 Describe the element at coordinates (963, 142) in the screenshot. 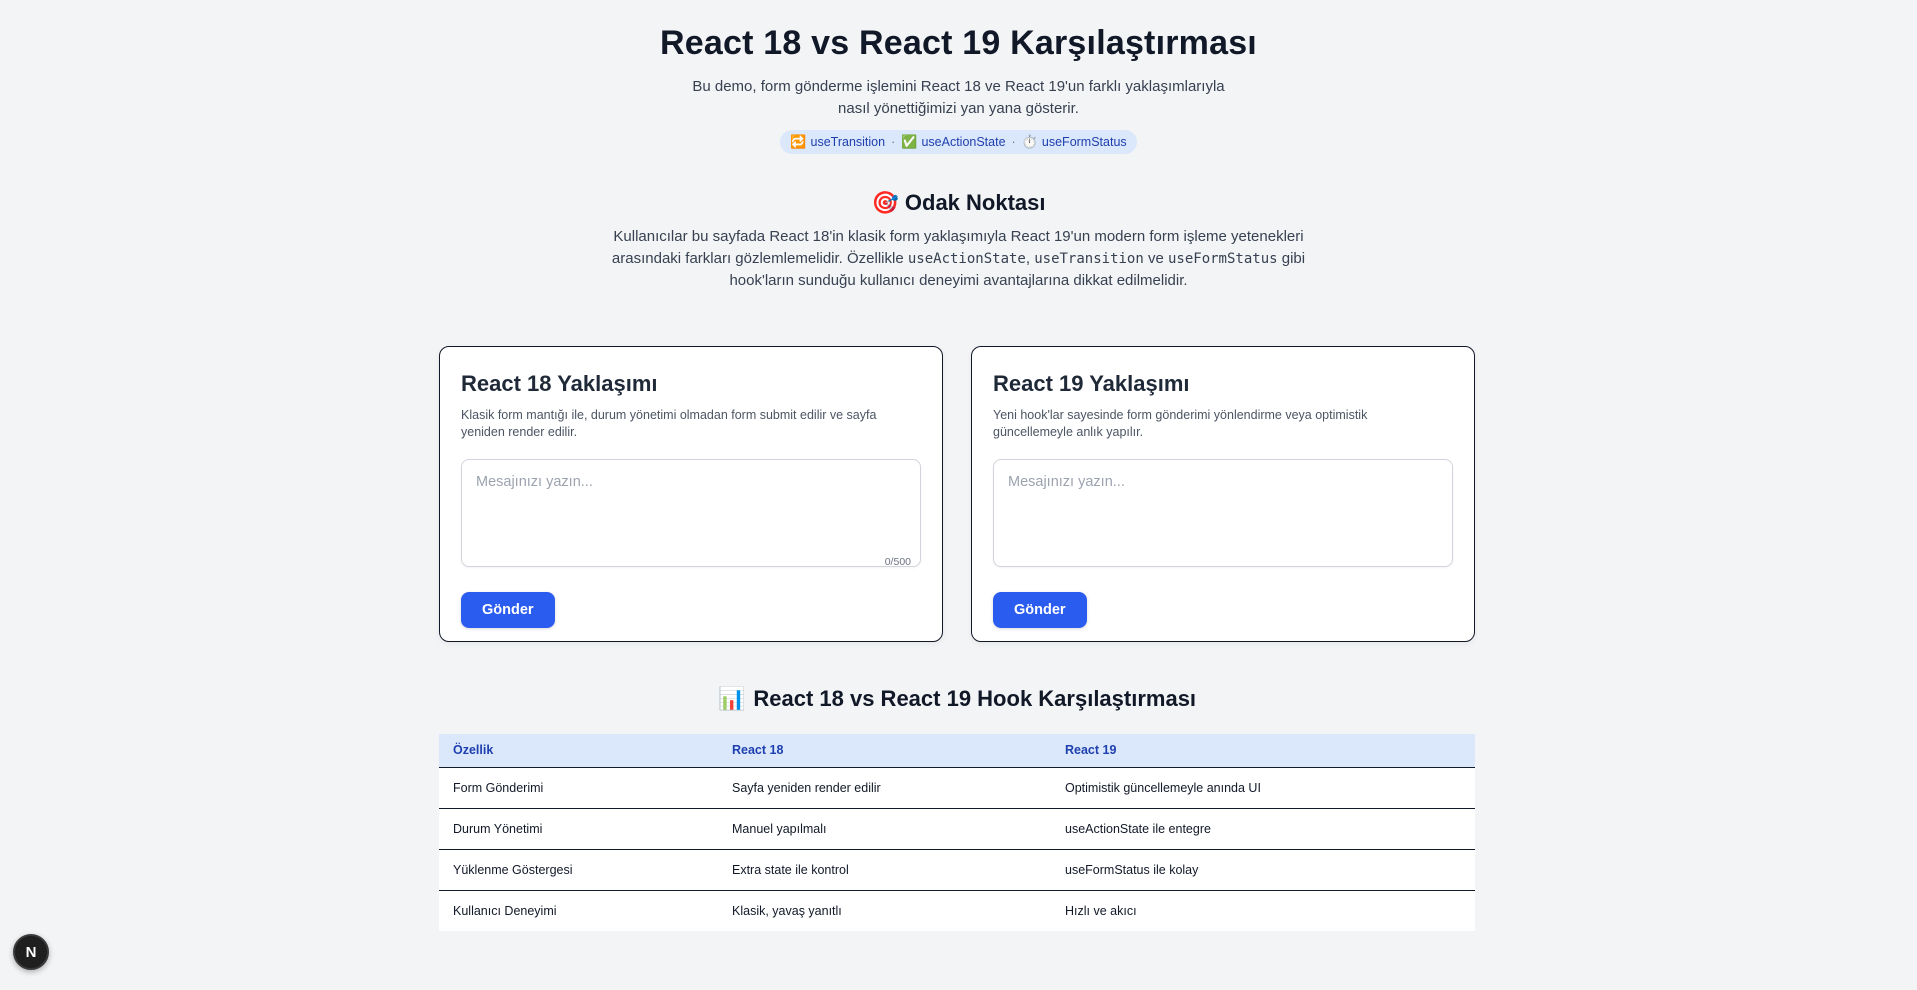

I see `pill-use-action-state: useActionState` at that location.